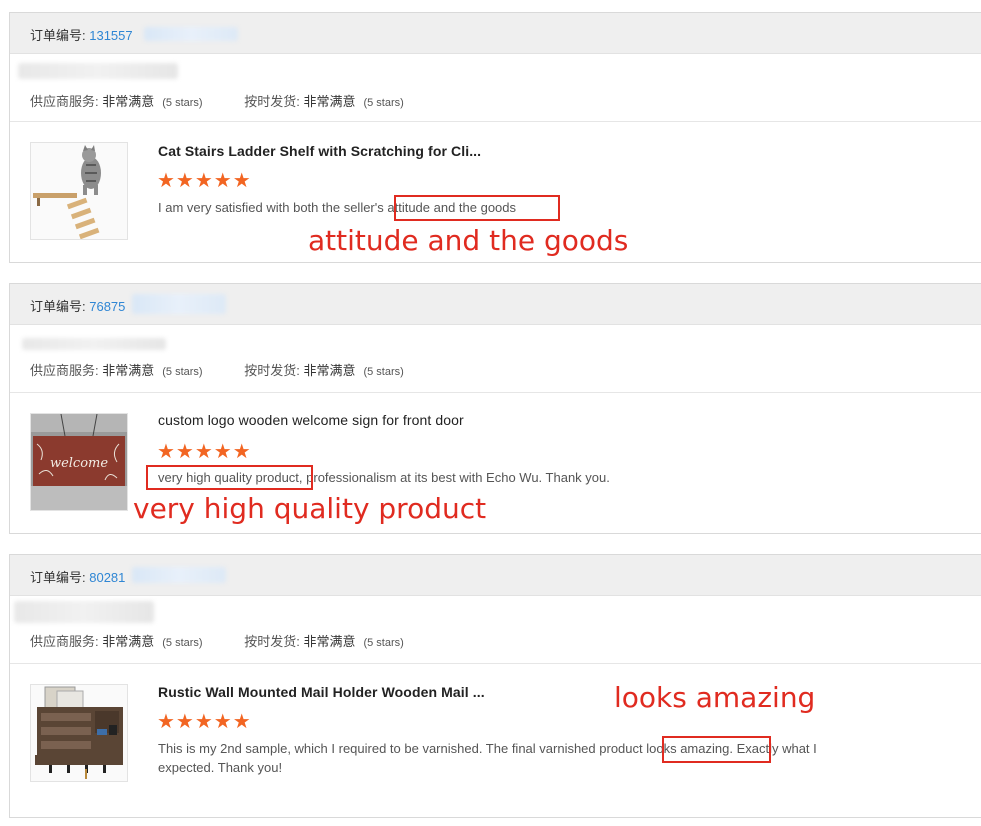  What do you see at coordinates (310, 508) in the screenshot?
I see `annotation-text: very high quality product` at bounding box center [310, 508].